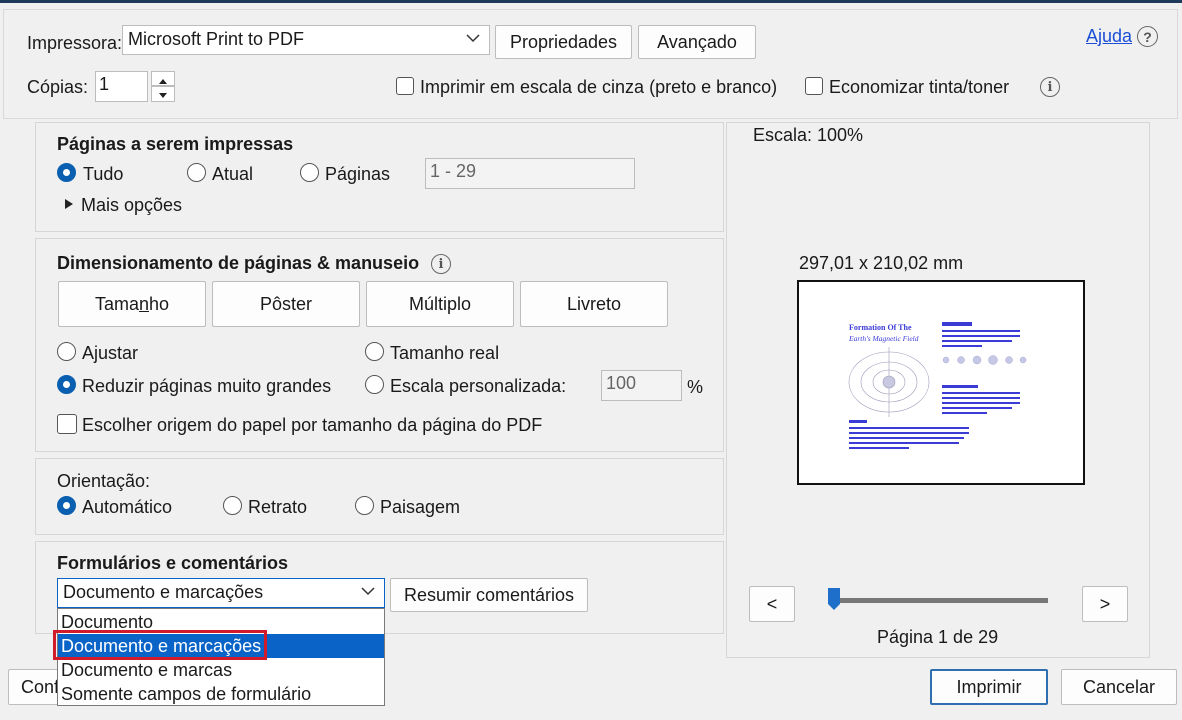  I want to click on forms-comments-select: Documento e marcações, so click(221, 593).